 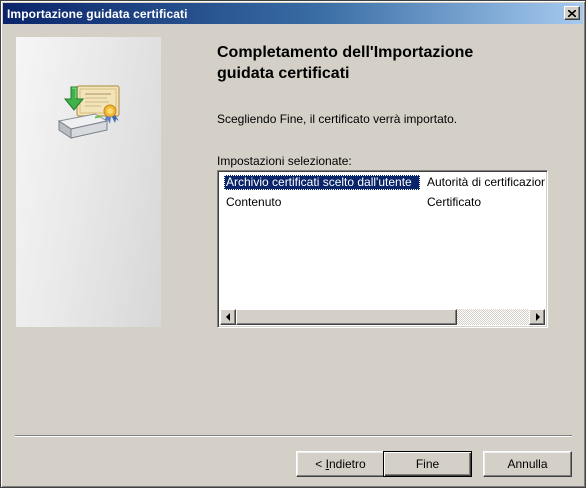 I want to click on wizard-banner, so click(x=88, y=182).